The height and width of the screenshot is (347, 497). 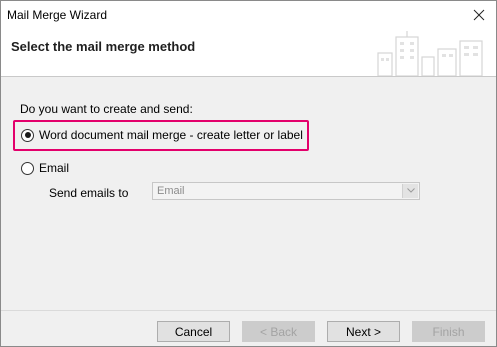 What do you see at coordinates (27, 168) in the screenshot?
I see `email-radio` at bounding box center [27, 168].